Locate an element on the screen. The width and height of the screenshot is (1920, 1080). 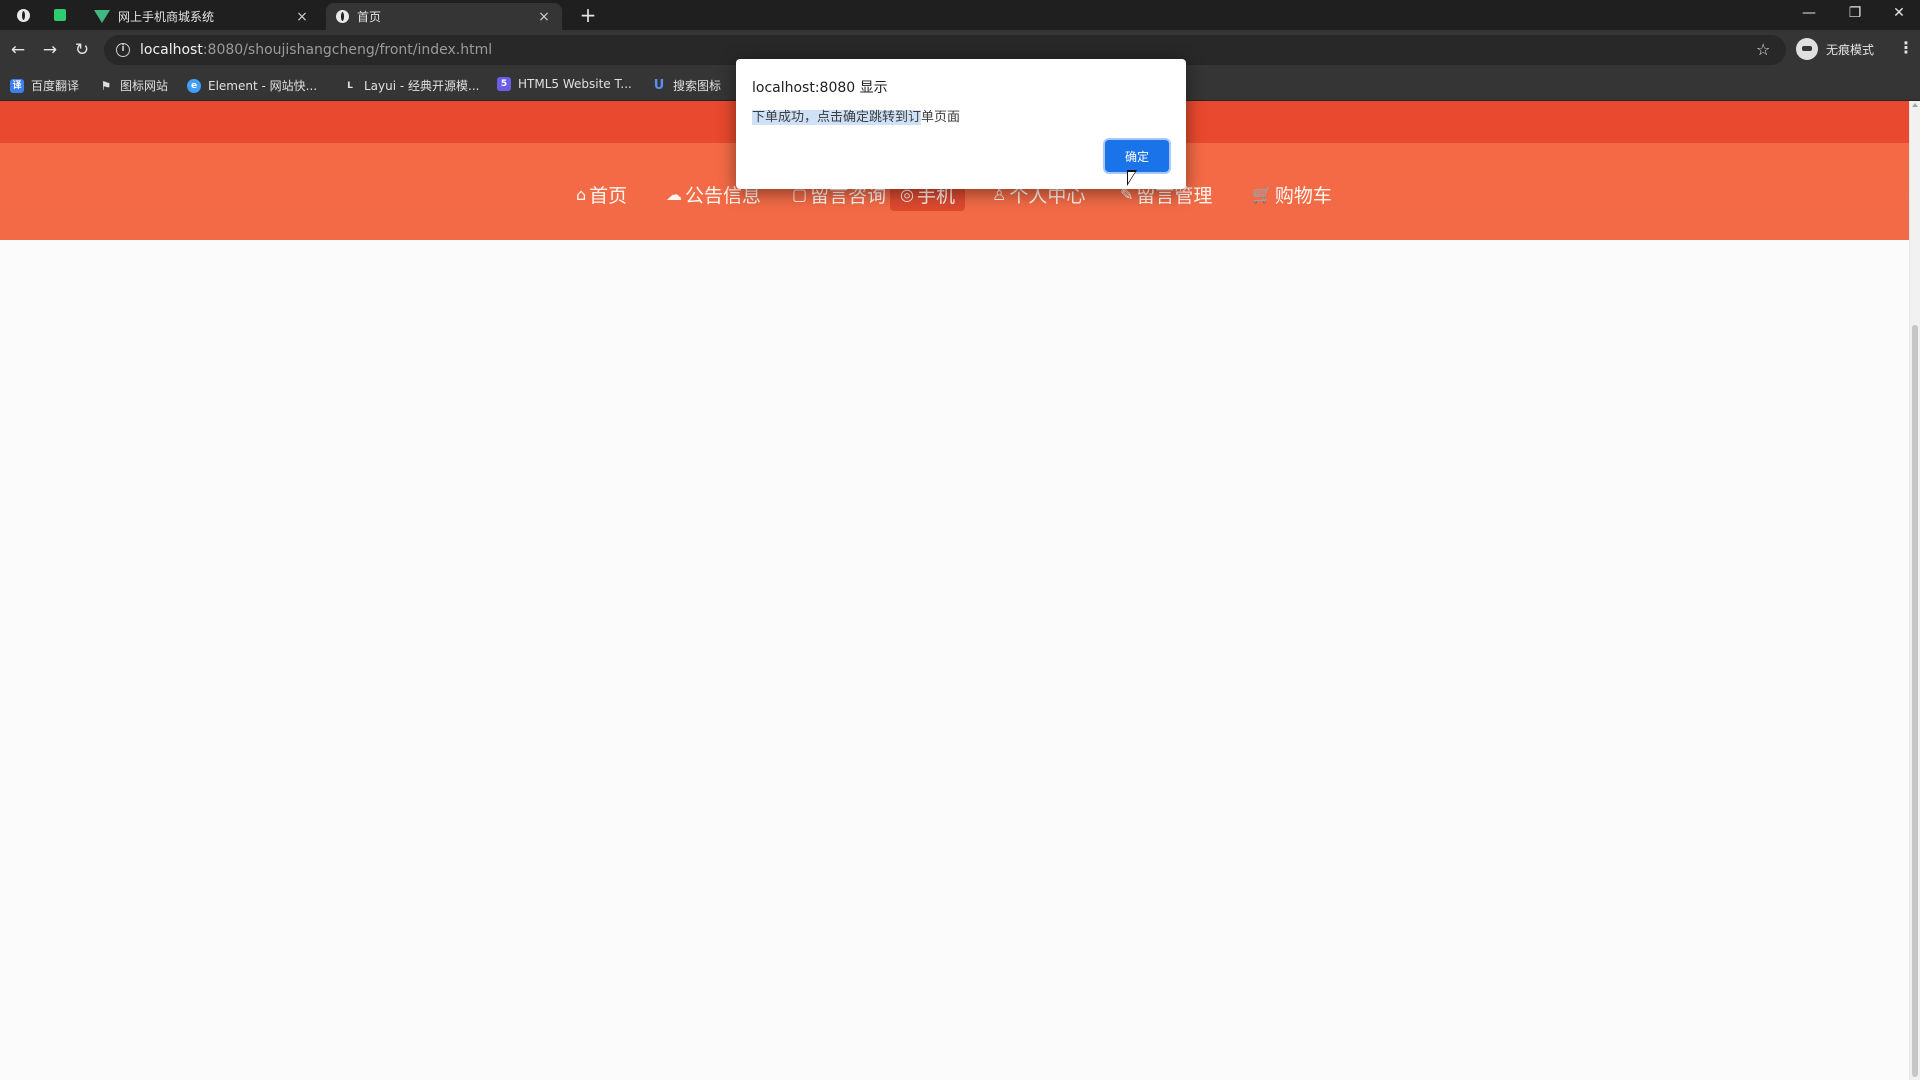
nav-label: 购物车 is located at coordinates (1303, 195).